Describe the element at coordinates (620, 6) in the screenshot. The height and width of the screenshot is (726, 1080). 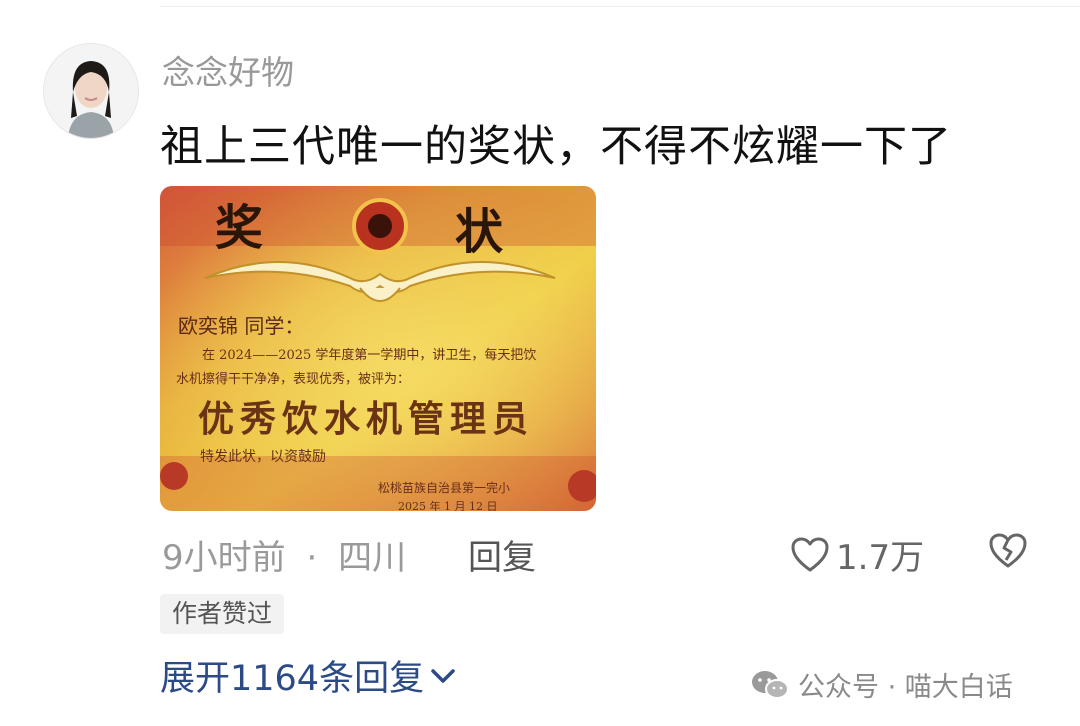
I see `top-divider` at that location.